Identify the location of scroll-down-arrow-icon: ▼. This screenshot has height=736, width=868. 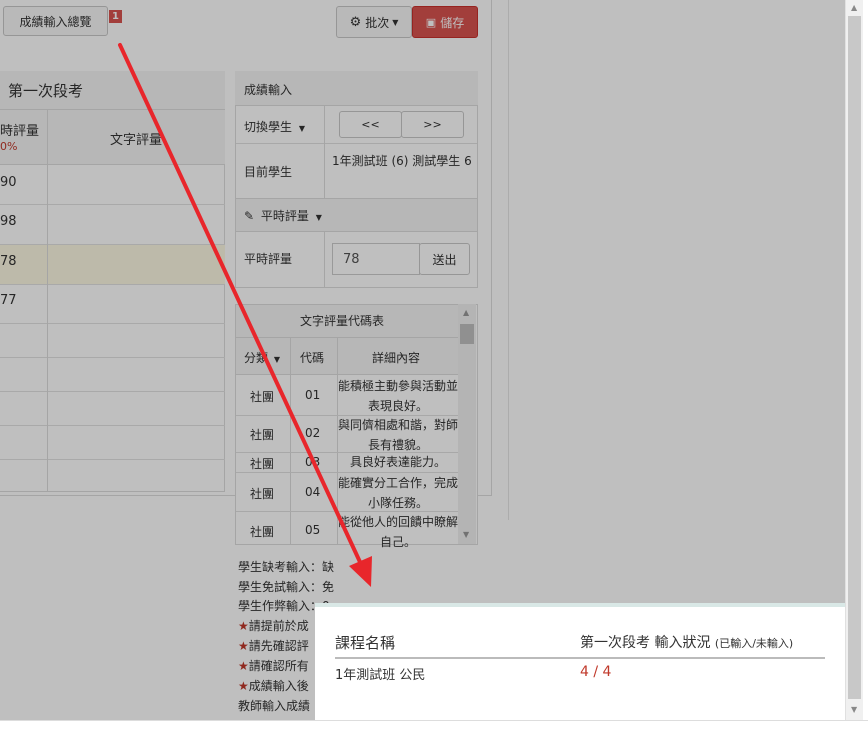
(854, 709).